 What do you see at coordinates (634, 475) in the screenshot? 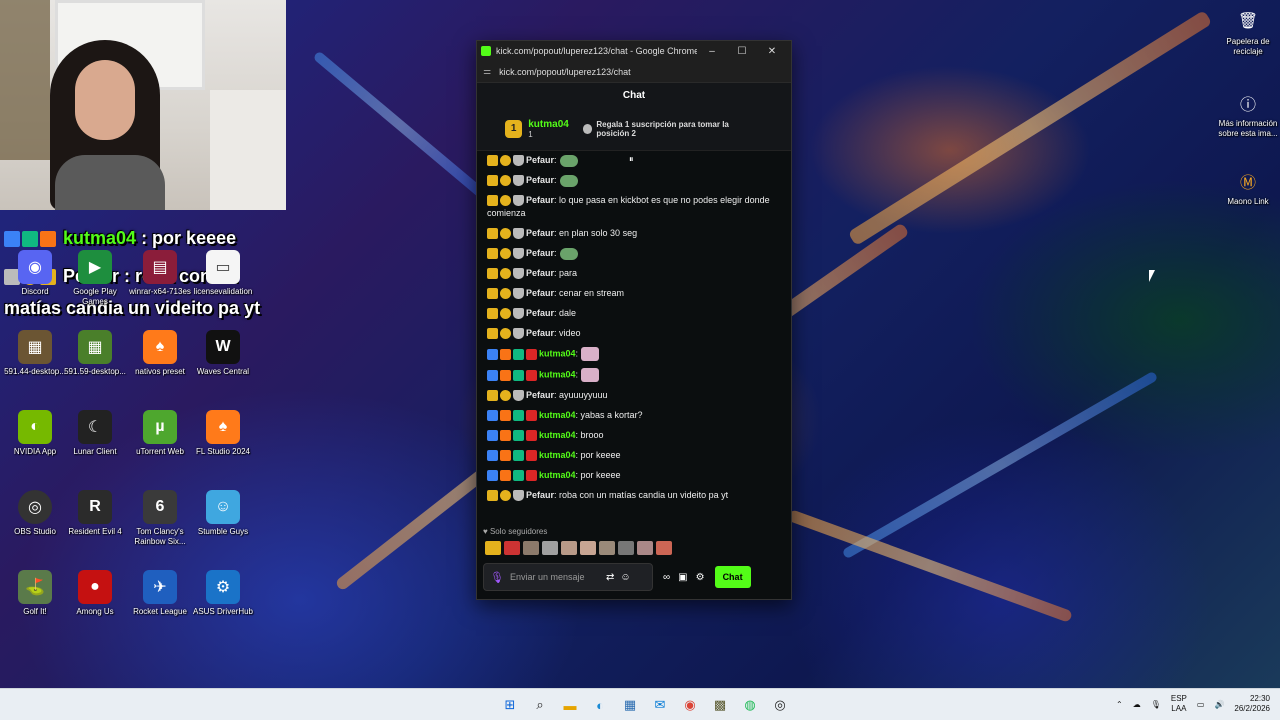
I see `chat-message: kutma04: por keeee` at bounding box center [634, 475].